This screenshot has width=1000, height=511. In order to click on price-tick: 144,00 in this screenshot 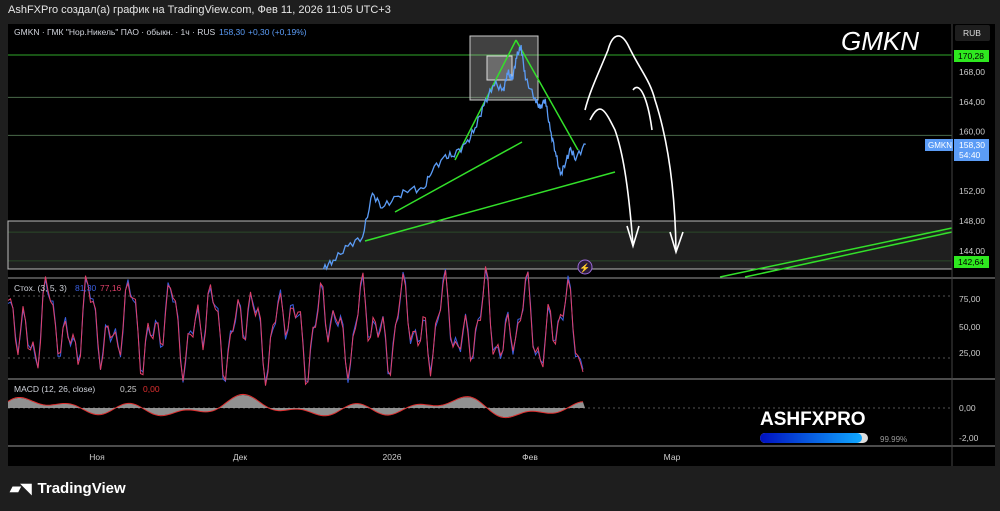, I will do `click(972, 251)`.